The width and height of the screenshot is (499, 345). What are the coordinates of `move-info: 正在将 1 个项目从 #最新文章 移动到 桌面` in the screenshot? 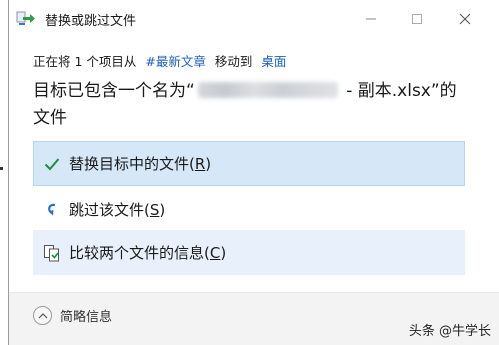 It's located at (159, 60).